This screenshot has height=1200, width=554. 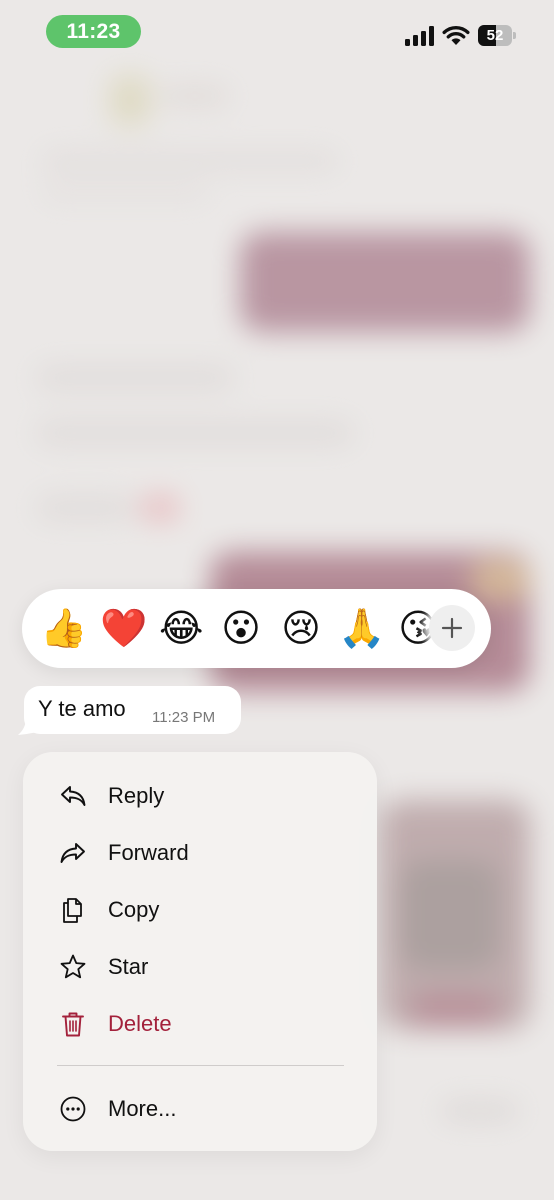 What do you see at coordinates (73, 1109) in the screenshot?
I see `more-icon` at bounding box center [73, 1109].